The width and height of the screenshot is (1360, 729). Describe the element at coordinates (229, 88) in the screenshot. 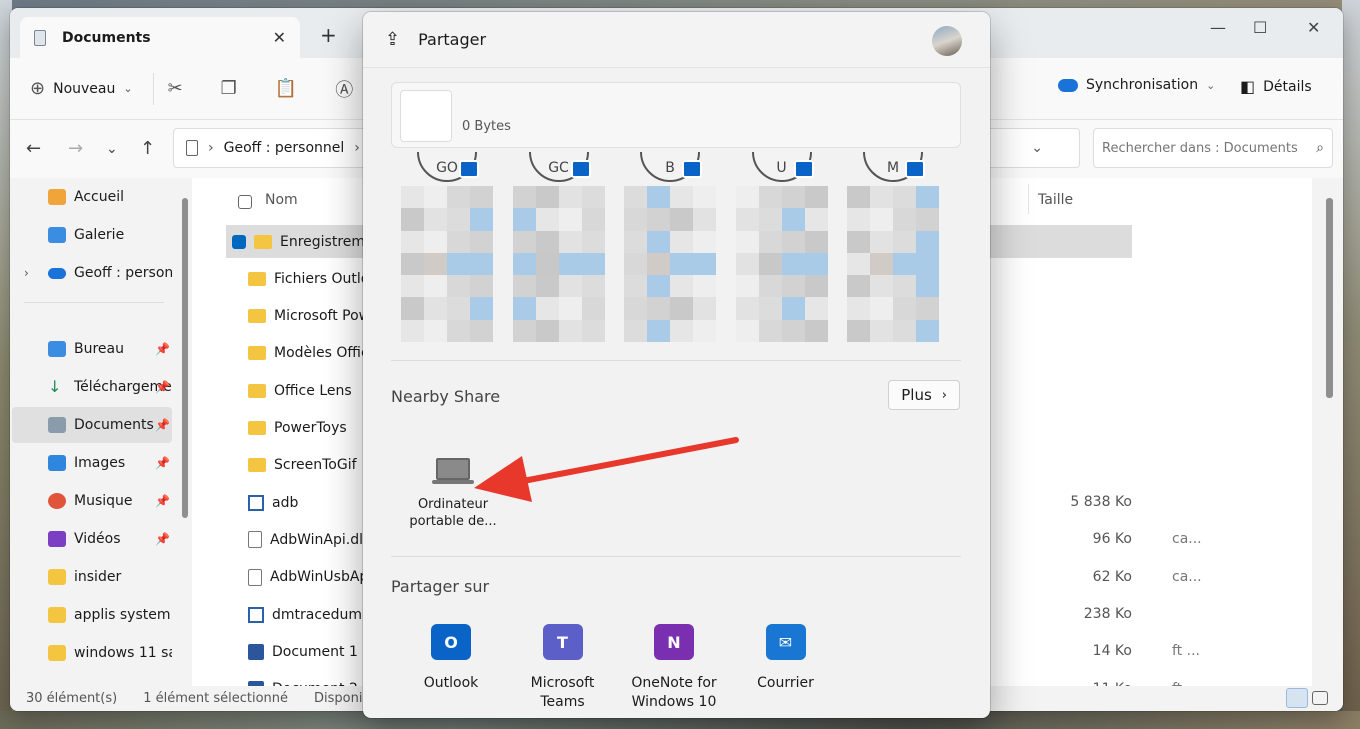

I see `copy-icon: ❐` at that location.